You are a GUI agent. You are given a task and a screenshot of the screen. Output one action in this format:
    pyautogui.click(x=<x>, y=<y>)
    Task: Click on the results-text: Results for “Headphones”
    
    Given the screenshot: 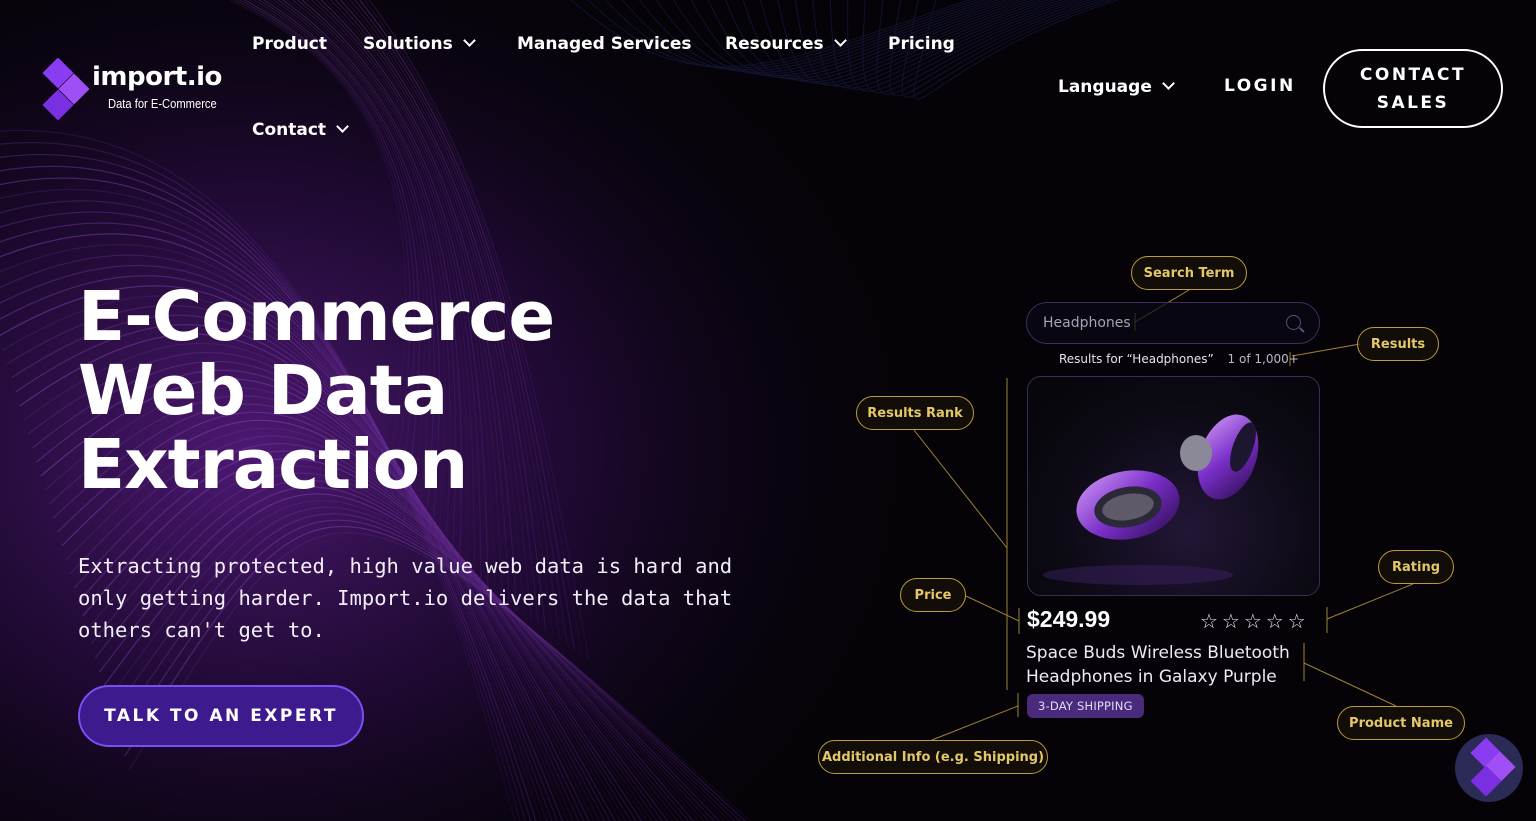 What is the action you would take?
    pyautogui.click(x=1136, y=359)
    